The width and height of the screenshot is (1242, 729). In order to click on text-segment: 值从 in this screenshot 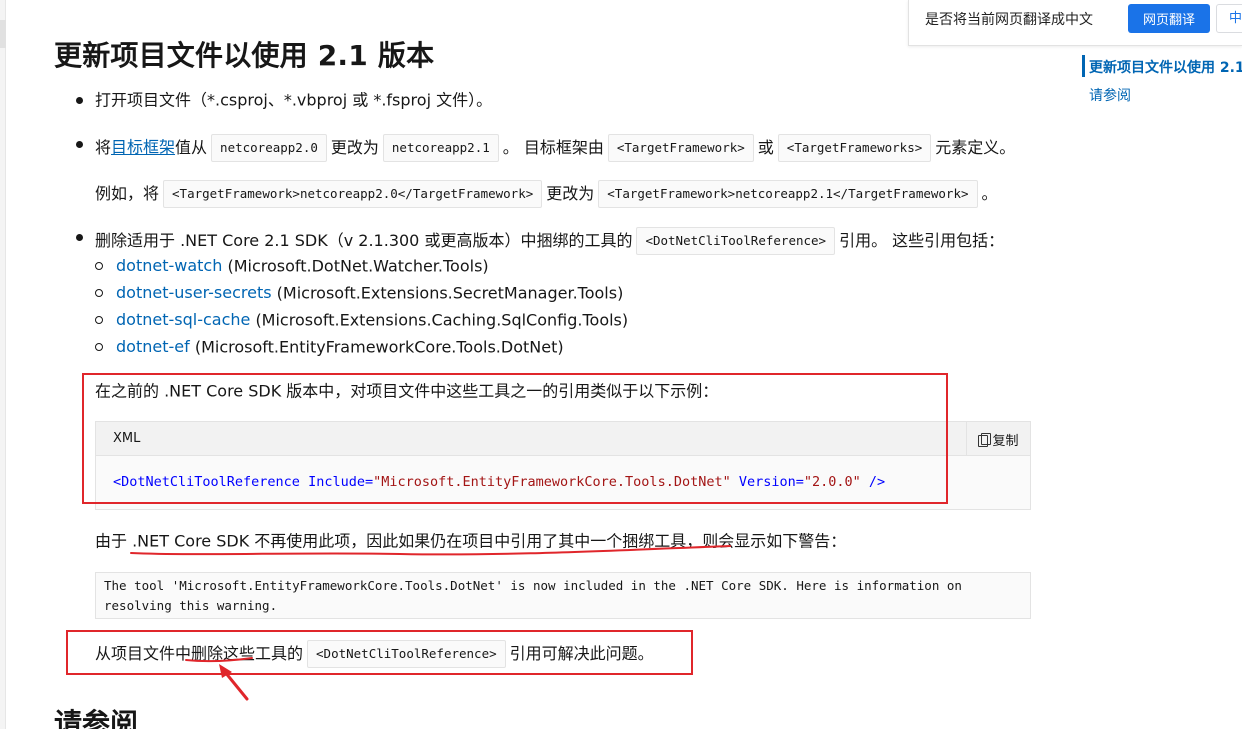, I will do `click(191, 147)`.